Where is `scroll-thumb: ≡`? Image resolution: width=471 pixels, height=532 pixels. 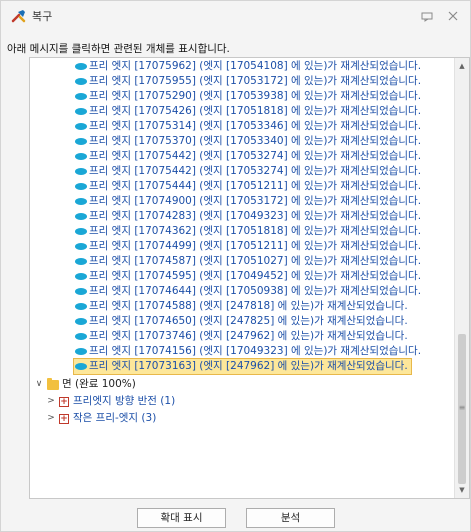
scroll-thumb: ≡ is located at coordinates (462, 409).